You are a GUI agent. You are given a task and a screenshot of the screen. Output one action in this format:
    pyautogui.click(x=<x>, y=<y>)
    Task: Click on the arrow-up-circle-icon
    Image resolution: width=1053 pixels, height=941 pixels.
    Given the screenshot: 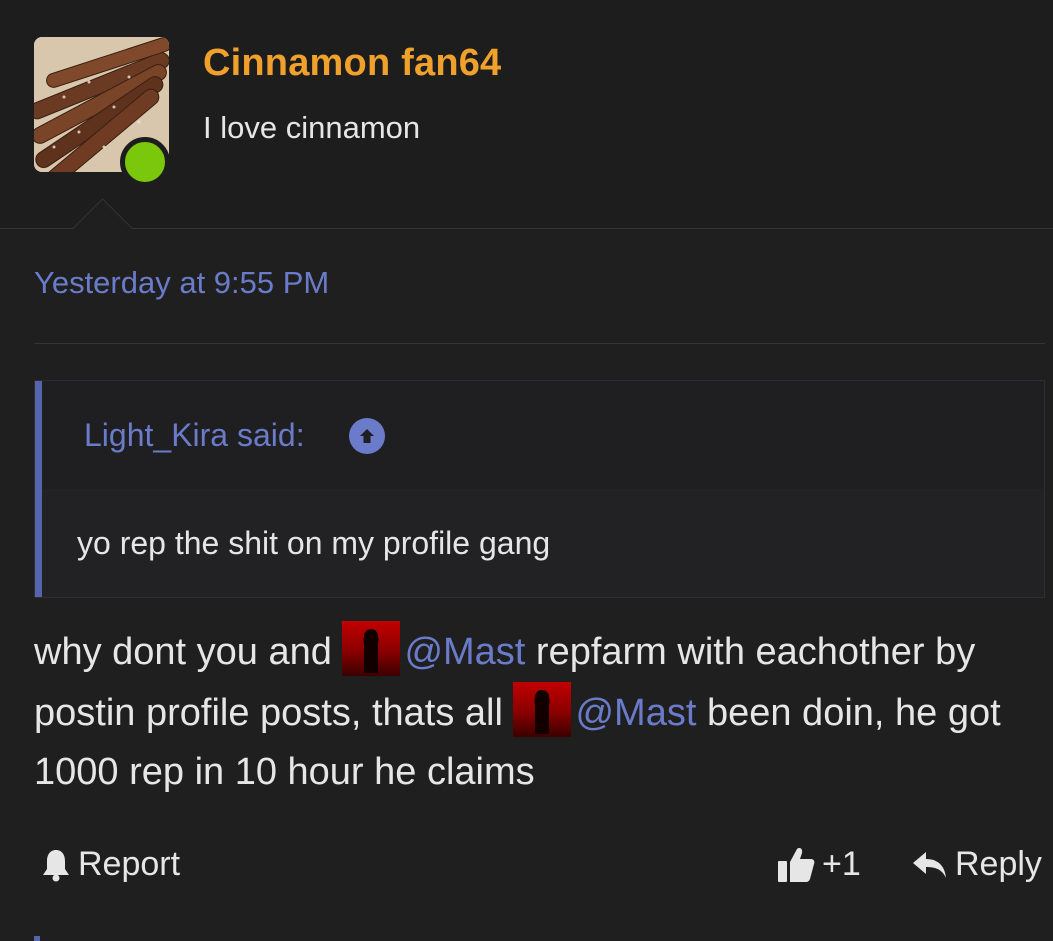 What is the action you would take?
    pyautogui.click(x=367, y=436)
    